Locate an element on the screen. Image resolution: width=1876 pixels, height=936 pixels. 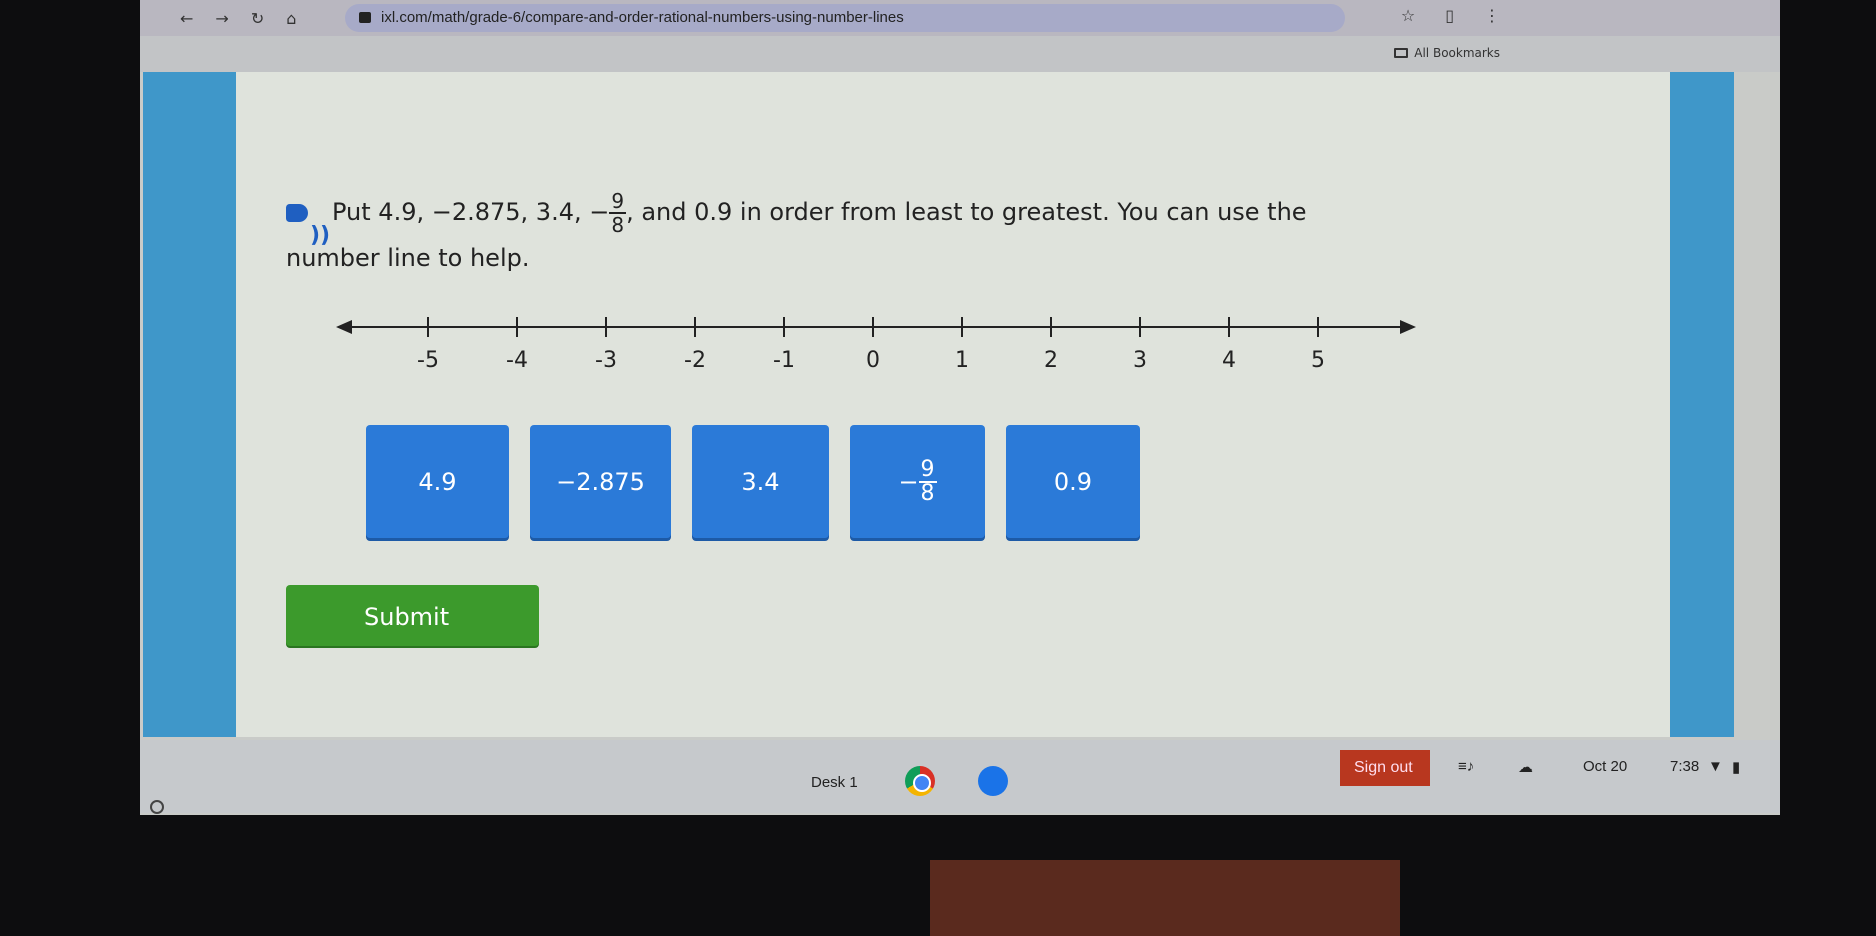
desk-label: Desk 1 is located at coordinates (834, 782).